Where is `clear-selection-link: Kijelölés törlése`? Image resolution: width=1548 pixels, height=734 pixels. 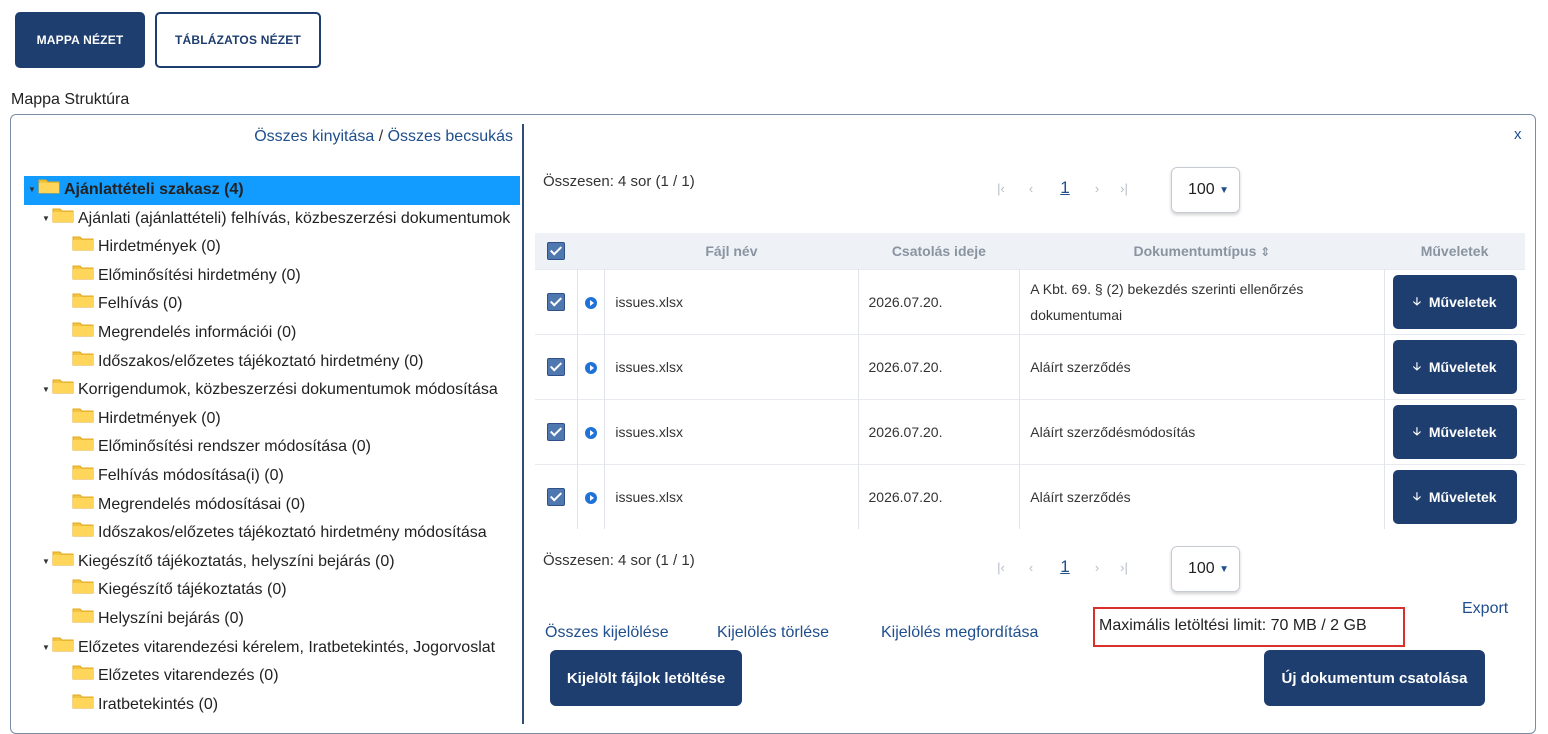
clear-selection-link: Kijelölés törlése is located at coordinates (773, 633).